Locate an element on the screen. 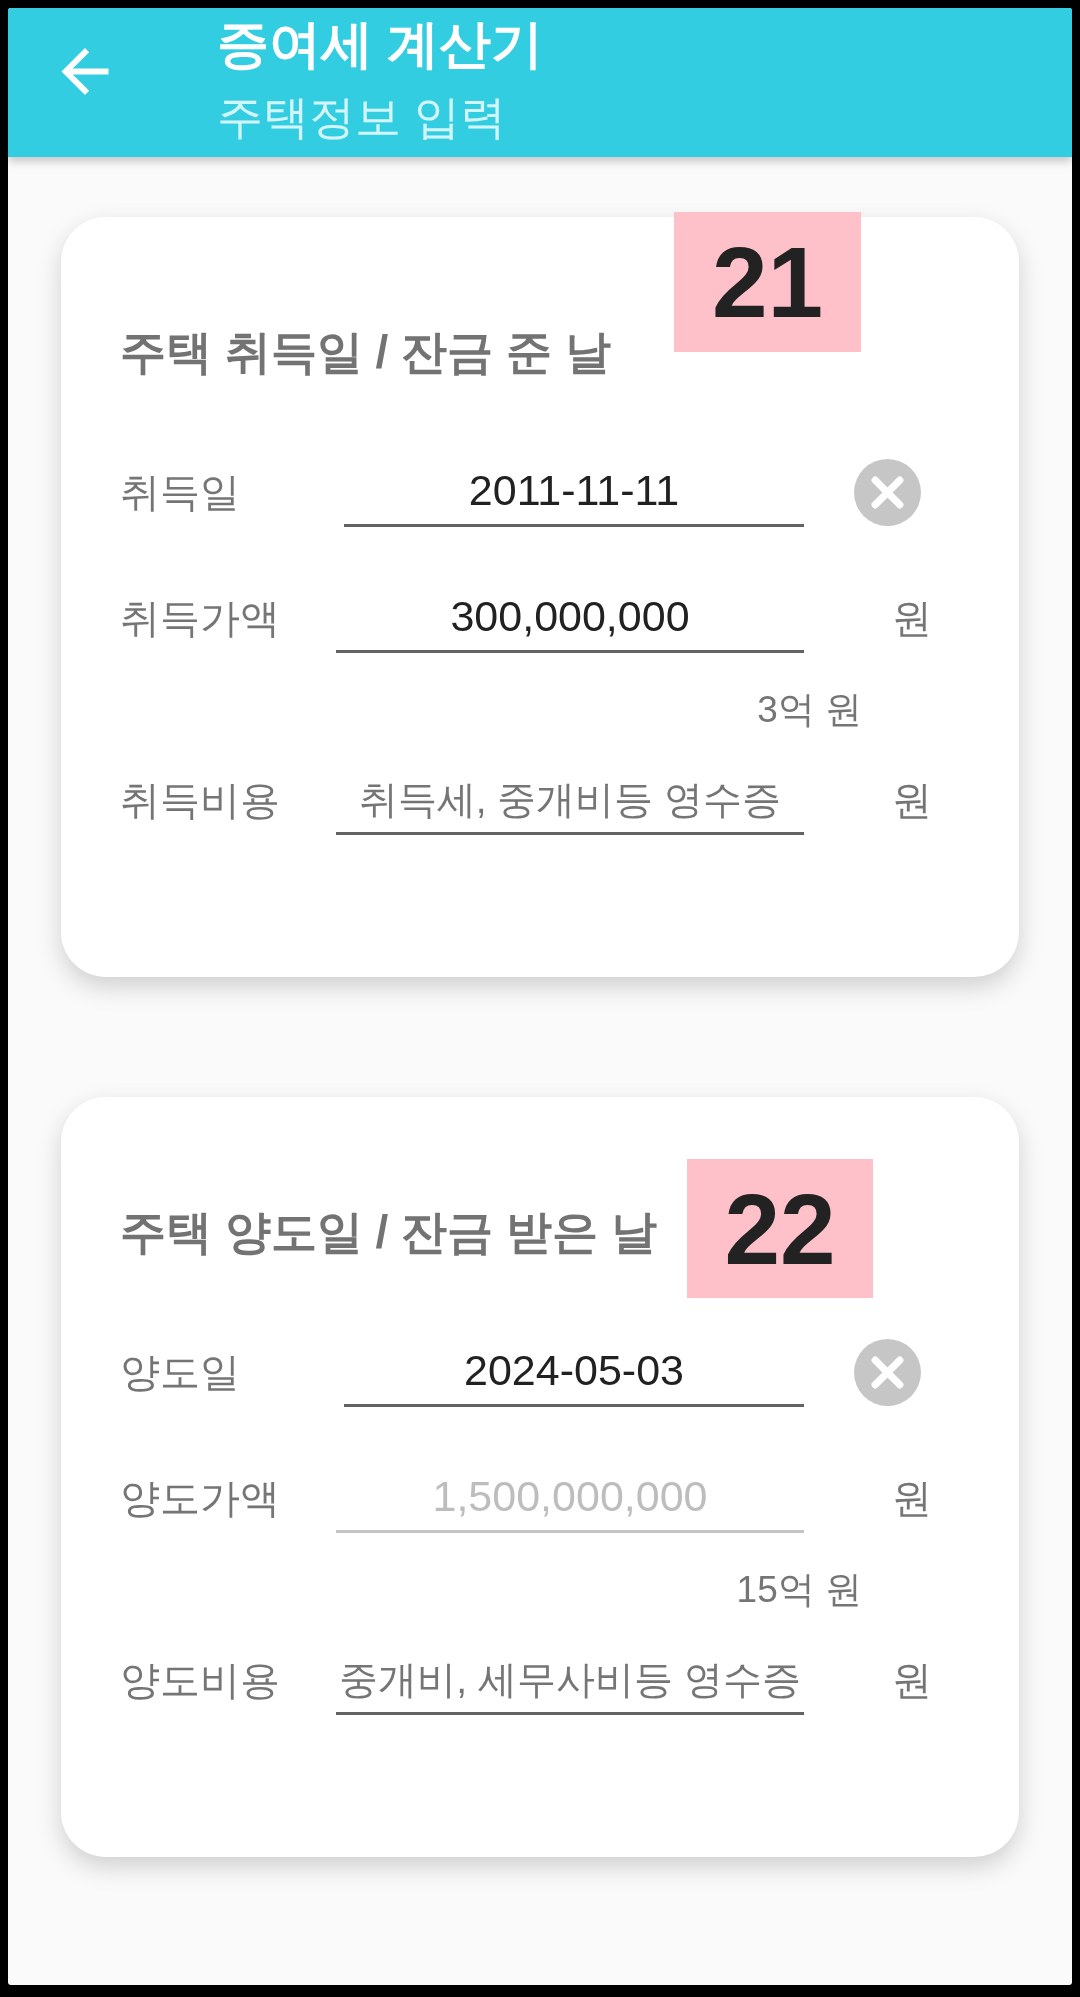  field-label: 취득가액 is located at coordinates (200, 618).